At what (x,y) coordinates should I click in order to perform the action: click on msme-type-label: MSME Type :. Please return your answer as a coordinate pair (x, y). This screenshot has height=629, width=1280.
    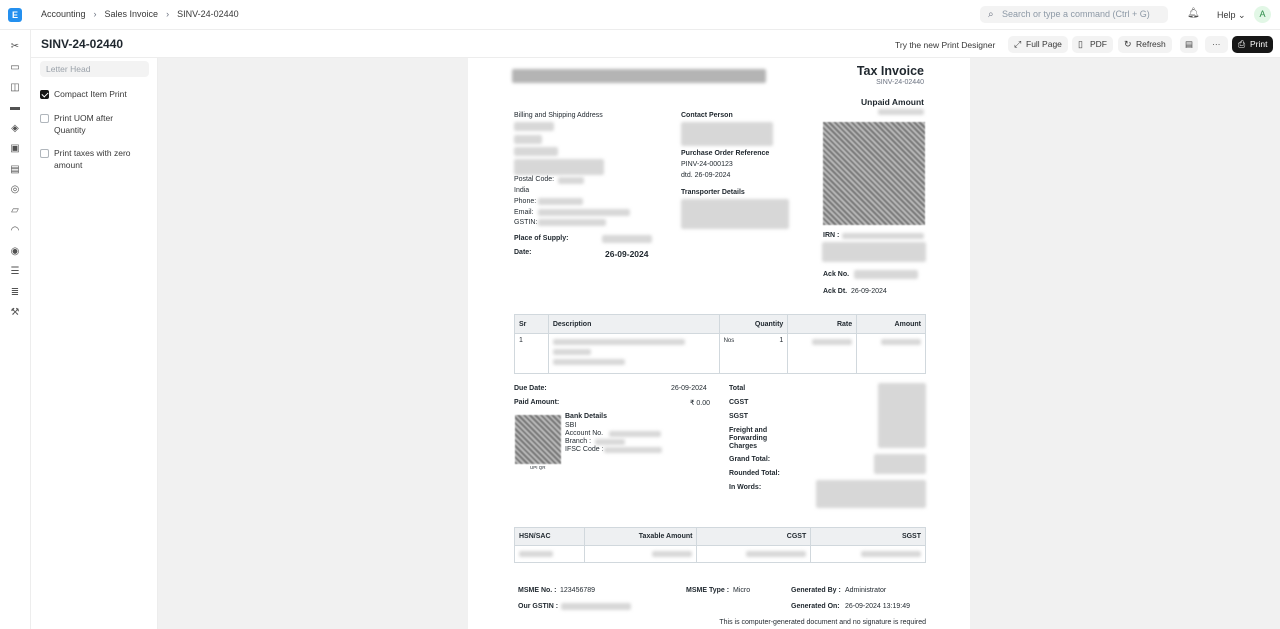
    Looking at the image, I should click on (708, 590).